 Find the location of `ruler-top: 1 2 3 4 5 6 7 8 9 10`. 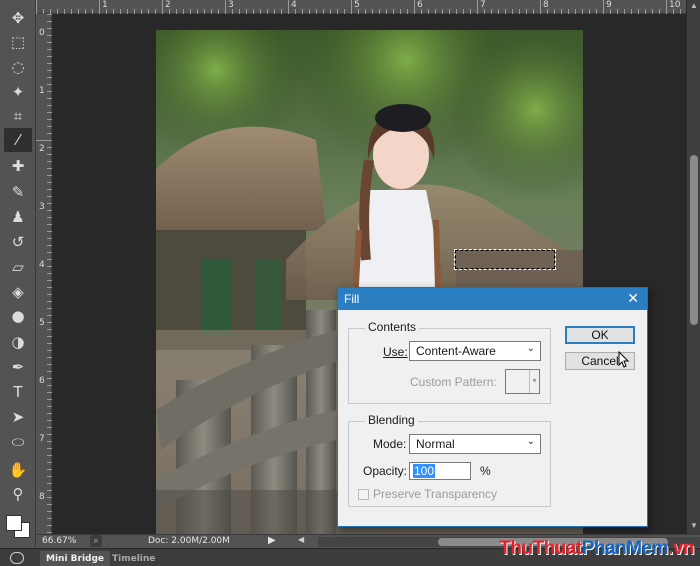

ruler-top: 1 2 3 4 5 6 7 8 9 10 is located at coordinates (361, 7).